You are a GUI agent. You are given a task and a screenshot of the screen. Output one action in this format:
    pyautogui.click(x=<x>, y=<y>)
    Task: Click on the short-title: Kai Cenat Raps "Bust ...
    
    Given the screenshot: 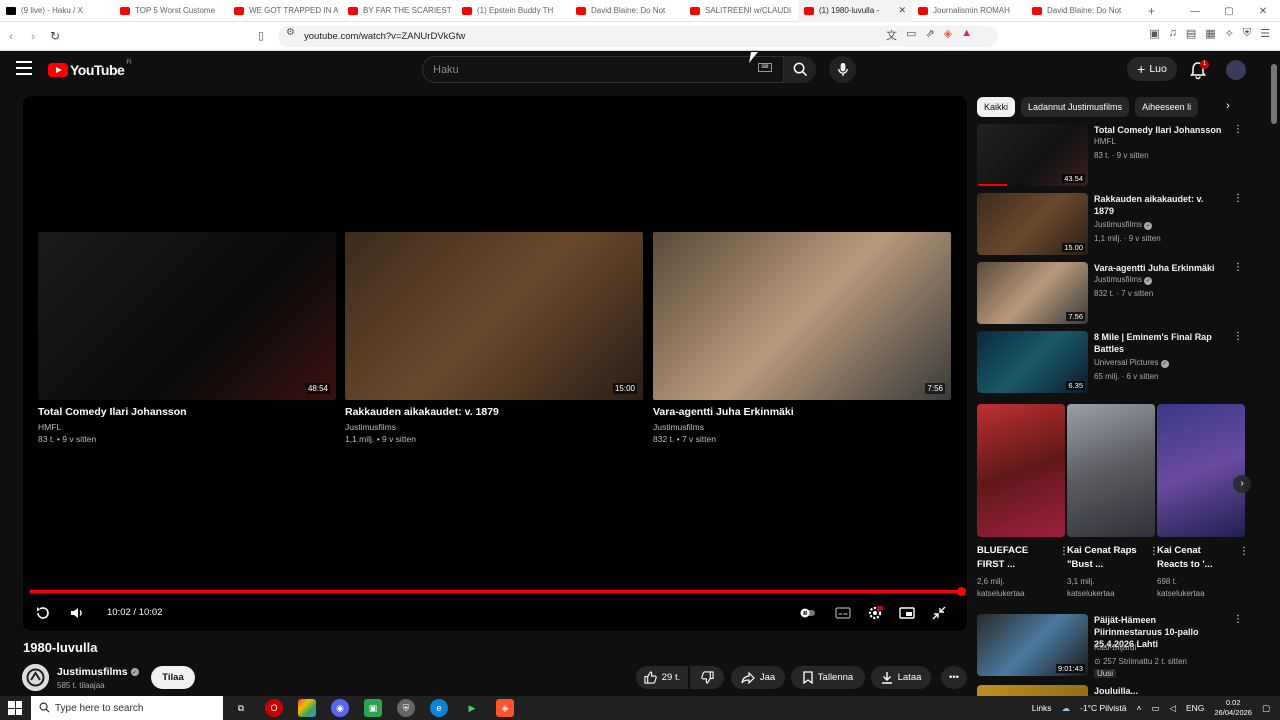 What is the action you would take?
    pyautogui.click(x=1102, y=558)
    